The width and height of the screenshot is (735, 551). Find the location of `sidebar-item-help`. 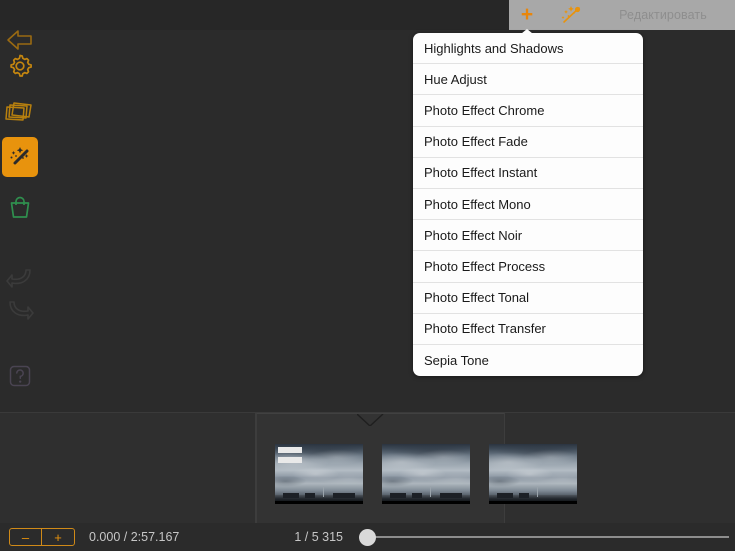

sidebar-item-help is located at coordinates (20, 376).